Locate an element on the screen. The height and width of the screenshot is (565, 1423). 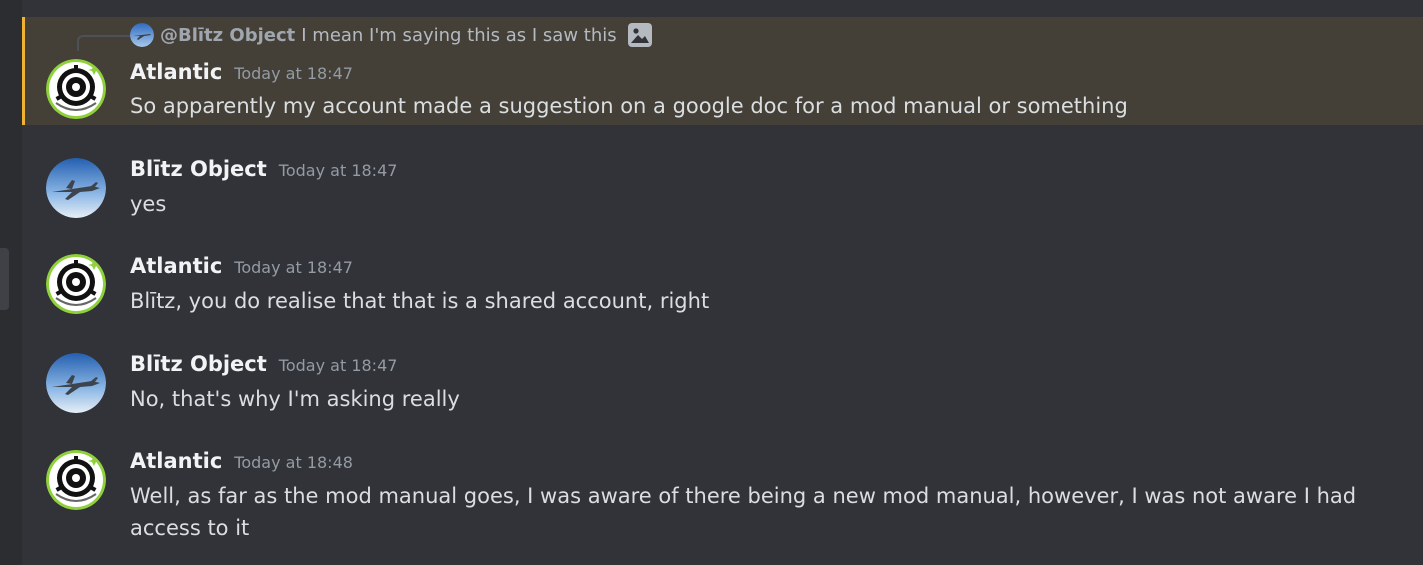
reply-avatar is located at coordinates (142, 35).